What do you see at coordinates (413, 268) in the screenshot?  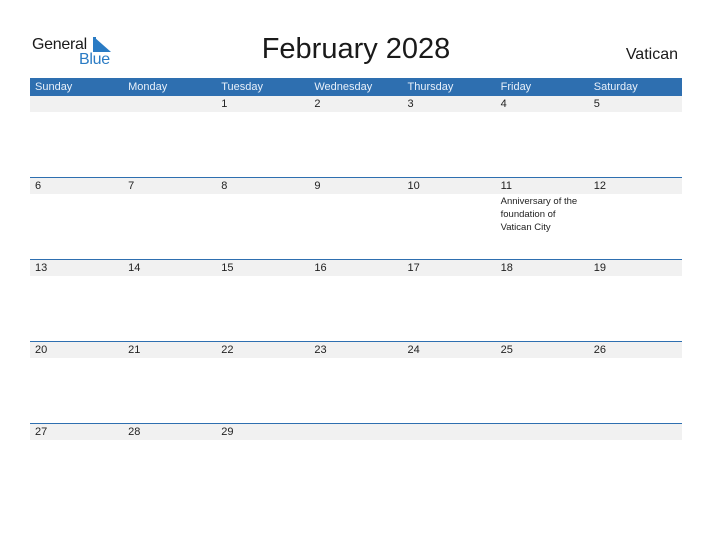 I see `day-number: 17` at bounding box center [413, 268].